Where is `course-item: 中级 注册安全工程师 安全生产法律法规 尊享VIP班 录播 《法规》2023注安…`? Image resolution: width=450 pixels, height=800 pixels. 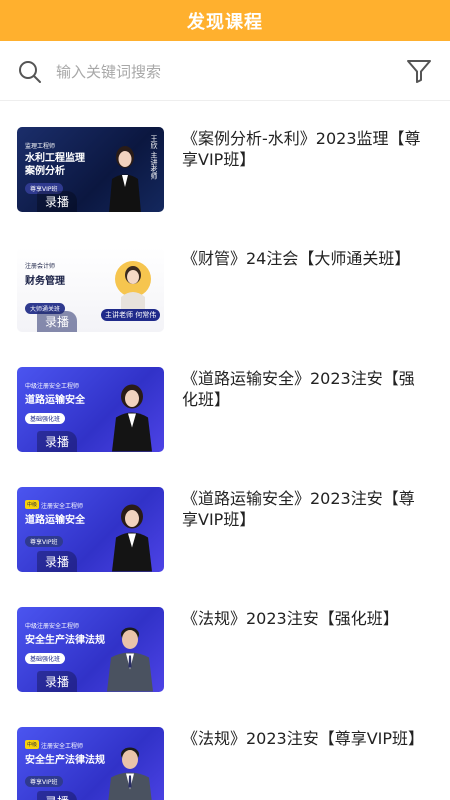
course-item: 中级 注册安全工程师 安全生产法律法规 尊享VIP班 录播 《法规》2023注安… is located at coordinates (225, 750).